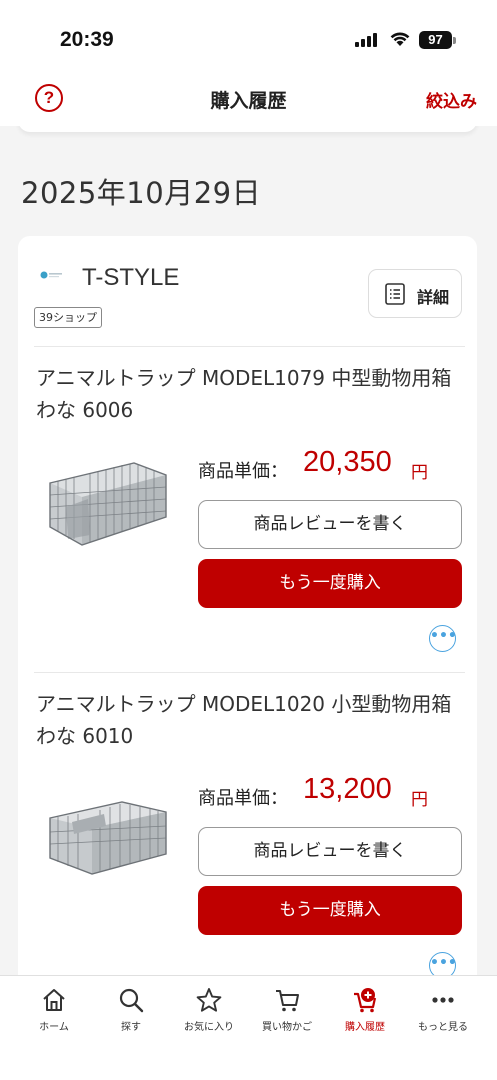 The width and height of the screenshot is (497, 1080). I want to click on price-value: 13,200, so click(347, 789).